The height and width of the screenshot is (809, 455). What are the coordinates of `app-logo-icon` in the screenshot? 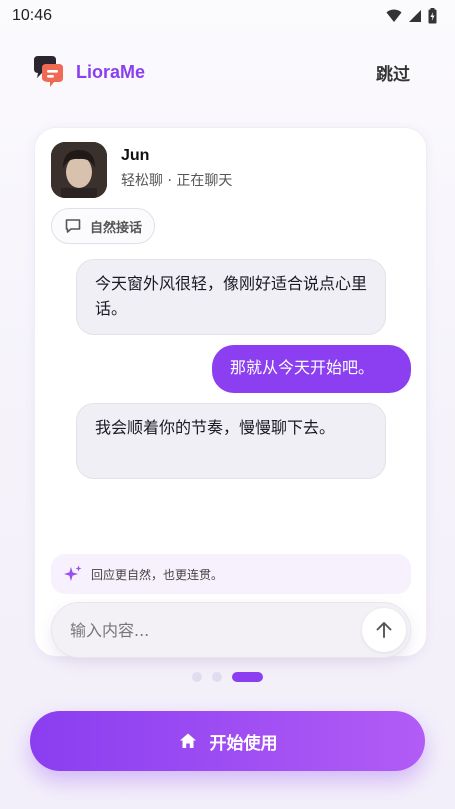 It's located at (48, 71).